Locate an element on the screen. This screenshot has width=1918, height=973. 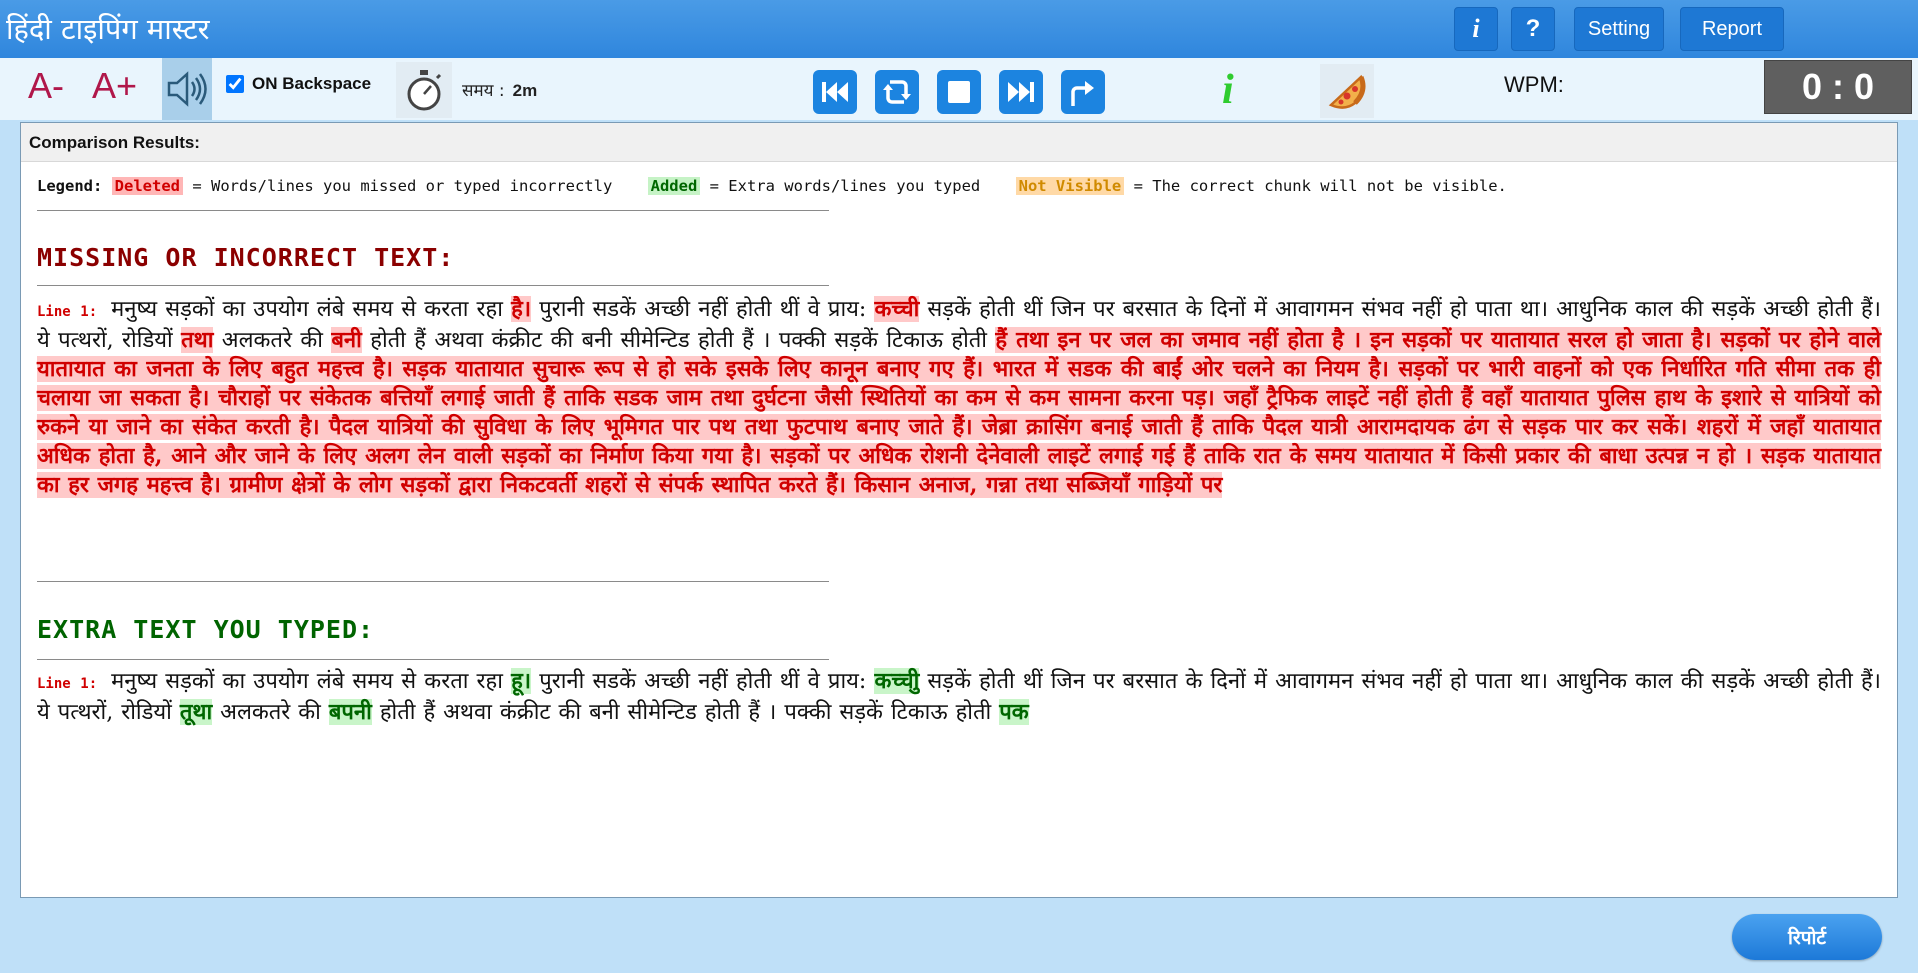
stopwatch-icon is located at coordinates (424, 90).